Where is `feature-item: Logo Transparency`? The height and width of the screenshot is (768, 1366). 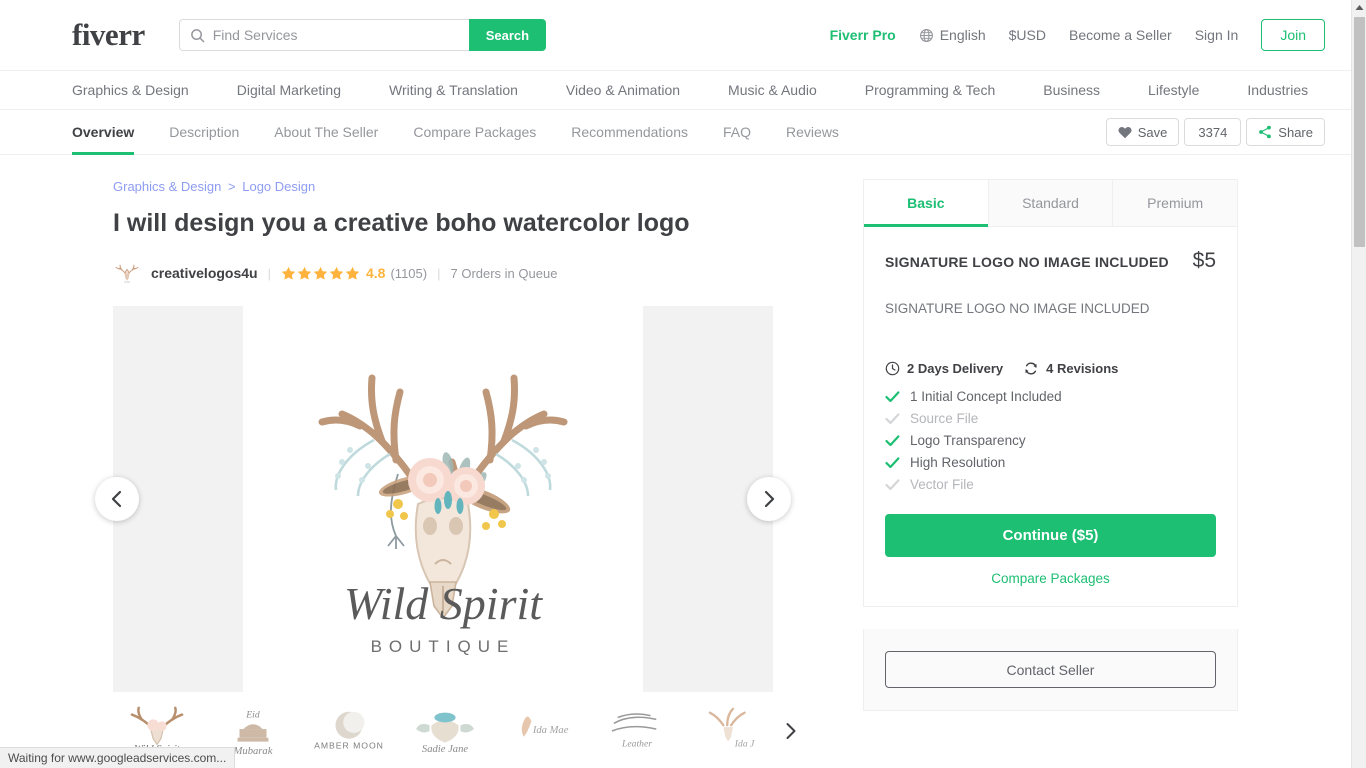
feature-item: Logo Transparency is located at coordinates (1050, 440).